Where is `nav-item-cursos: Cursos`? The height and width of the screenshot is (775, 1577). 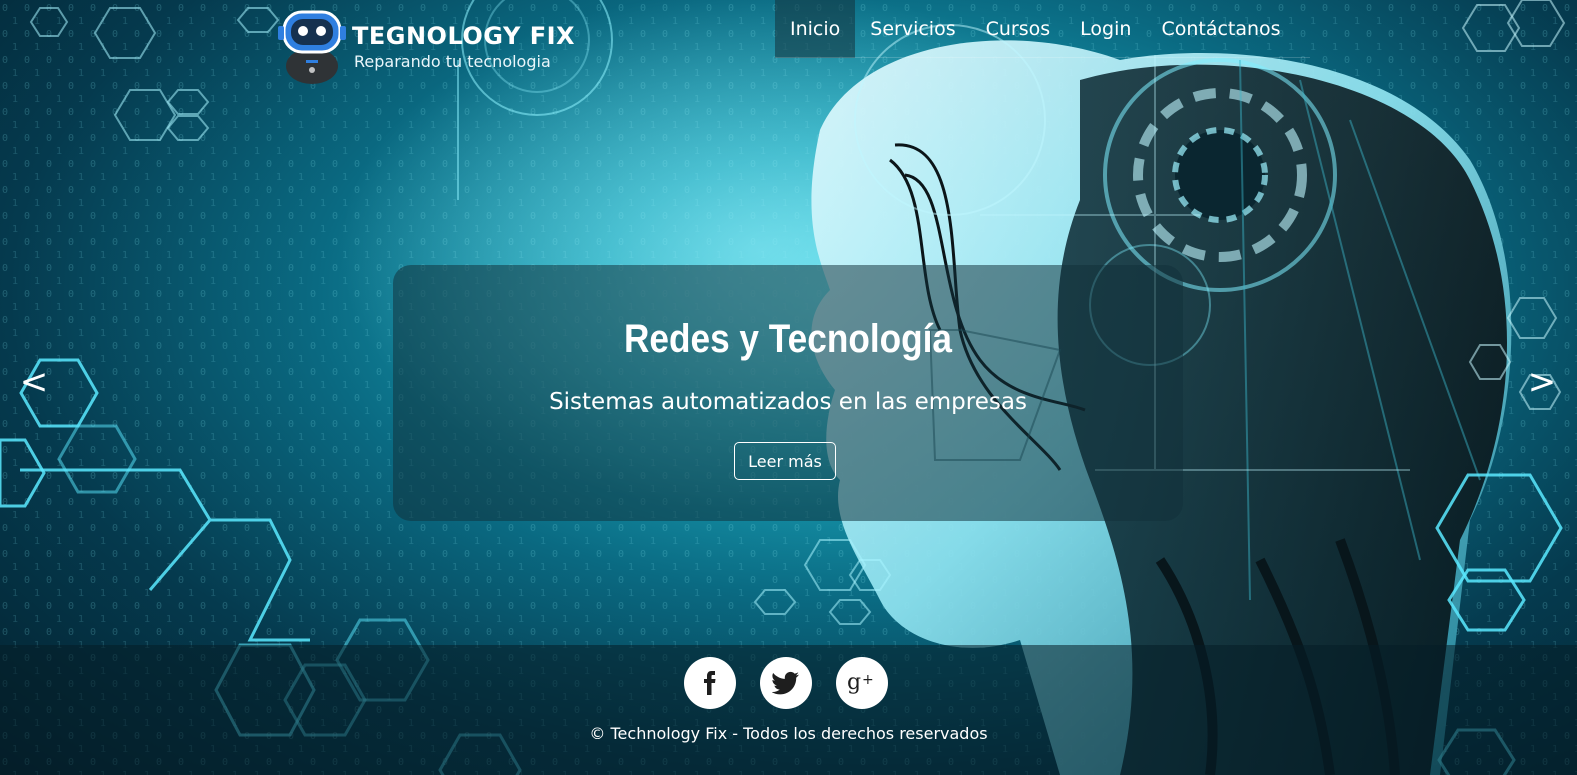
nav-item-cursos: Cursos is located at coordinates (1018, 29).